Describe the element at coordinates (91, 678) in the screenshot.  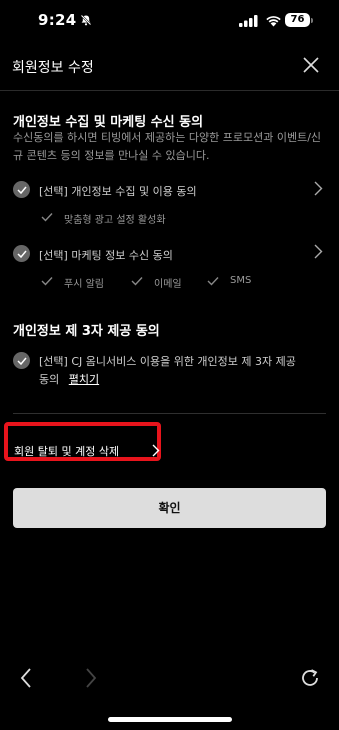
I see `forward-arrow-icon` at that location.